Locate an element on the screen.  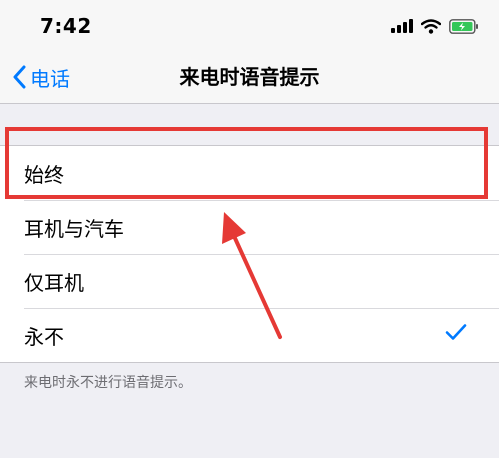
wifi-icon is located at coordinates (431, 26).